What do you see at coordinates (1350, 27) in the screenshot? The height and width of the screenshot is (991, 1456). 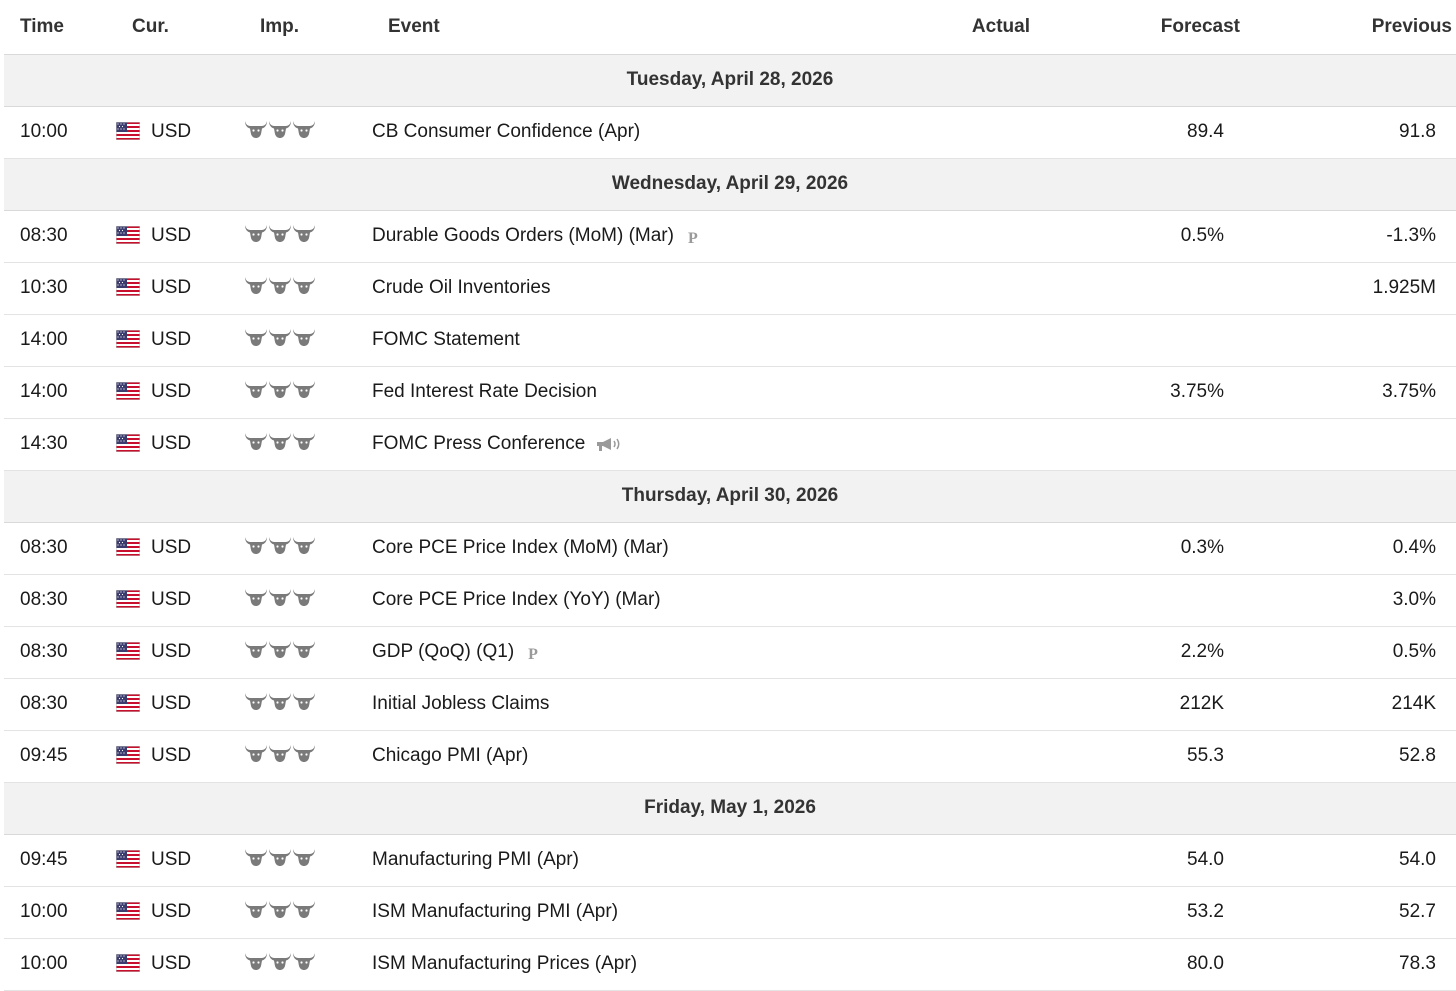 I see `header-previous: Previous` at bounding box center [1350, 27].